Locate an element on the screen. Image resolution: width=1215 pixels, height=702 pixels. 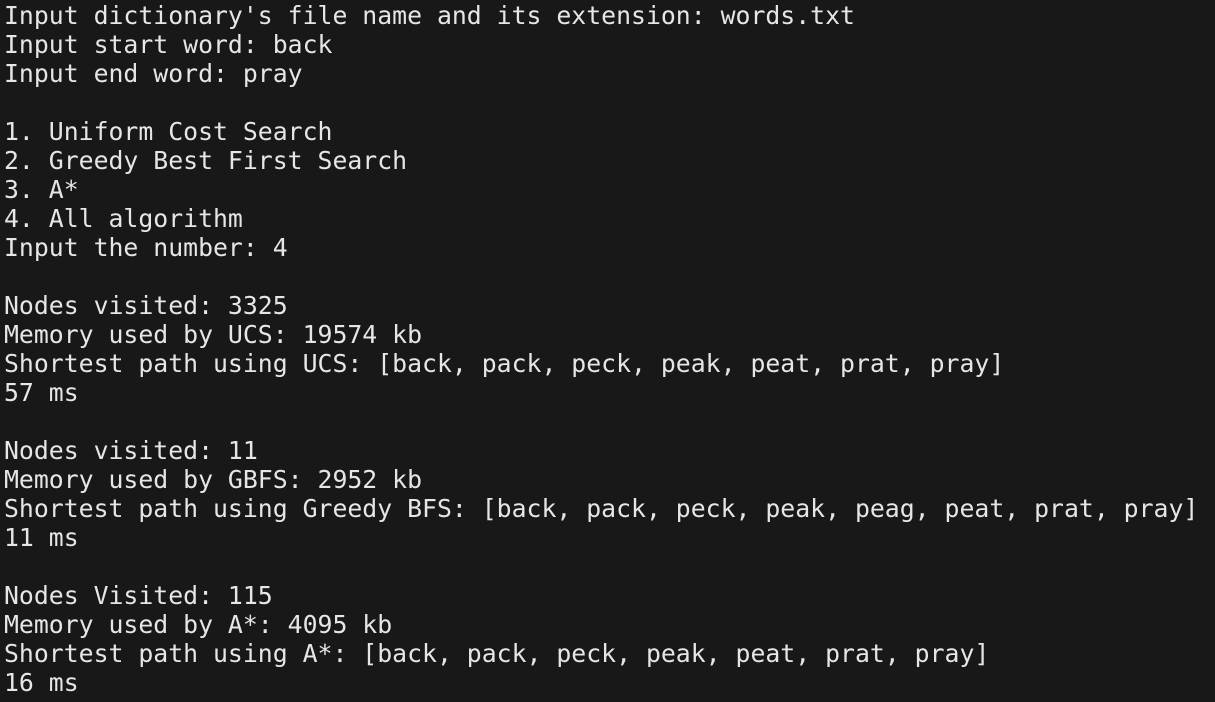
ucs-time: 57 ms is located at coordinates (41, 392).